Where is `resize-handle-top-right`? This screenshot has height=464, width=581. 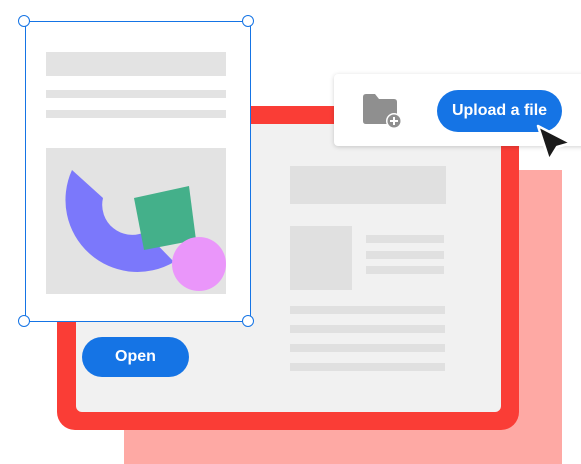 resize-handle-top-right is located at coordinates (248, 21).